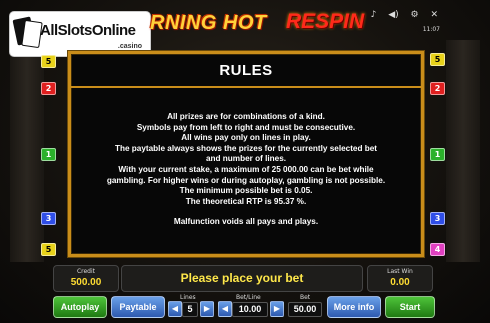 This screenshot has height=323, width=490. I want to click on rules-heading: RULES, so click(246, 70).